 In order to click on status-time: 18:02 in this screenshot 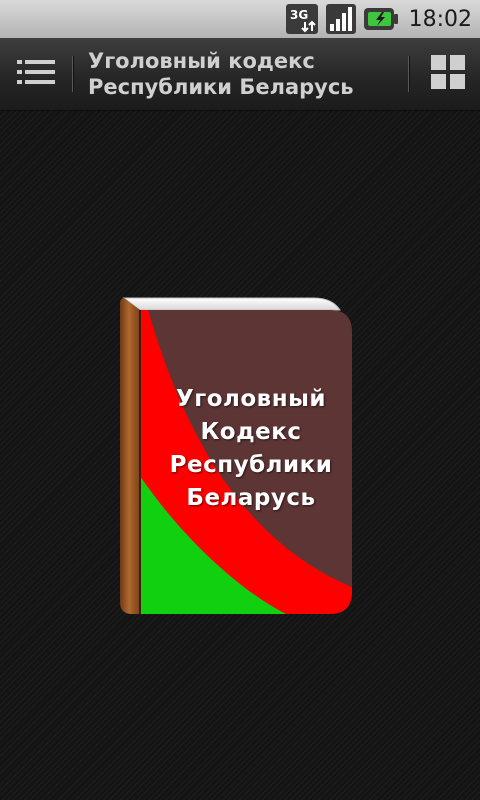, I will do `click(440, 19)`.